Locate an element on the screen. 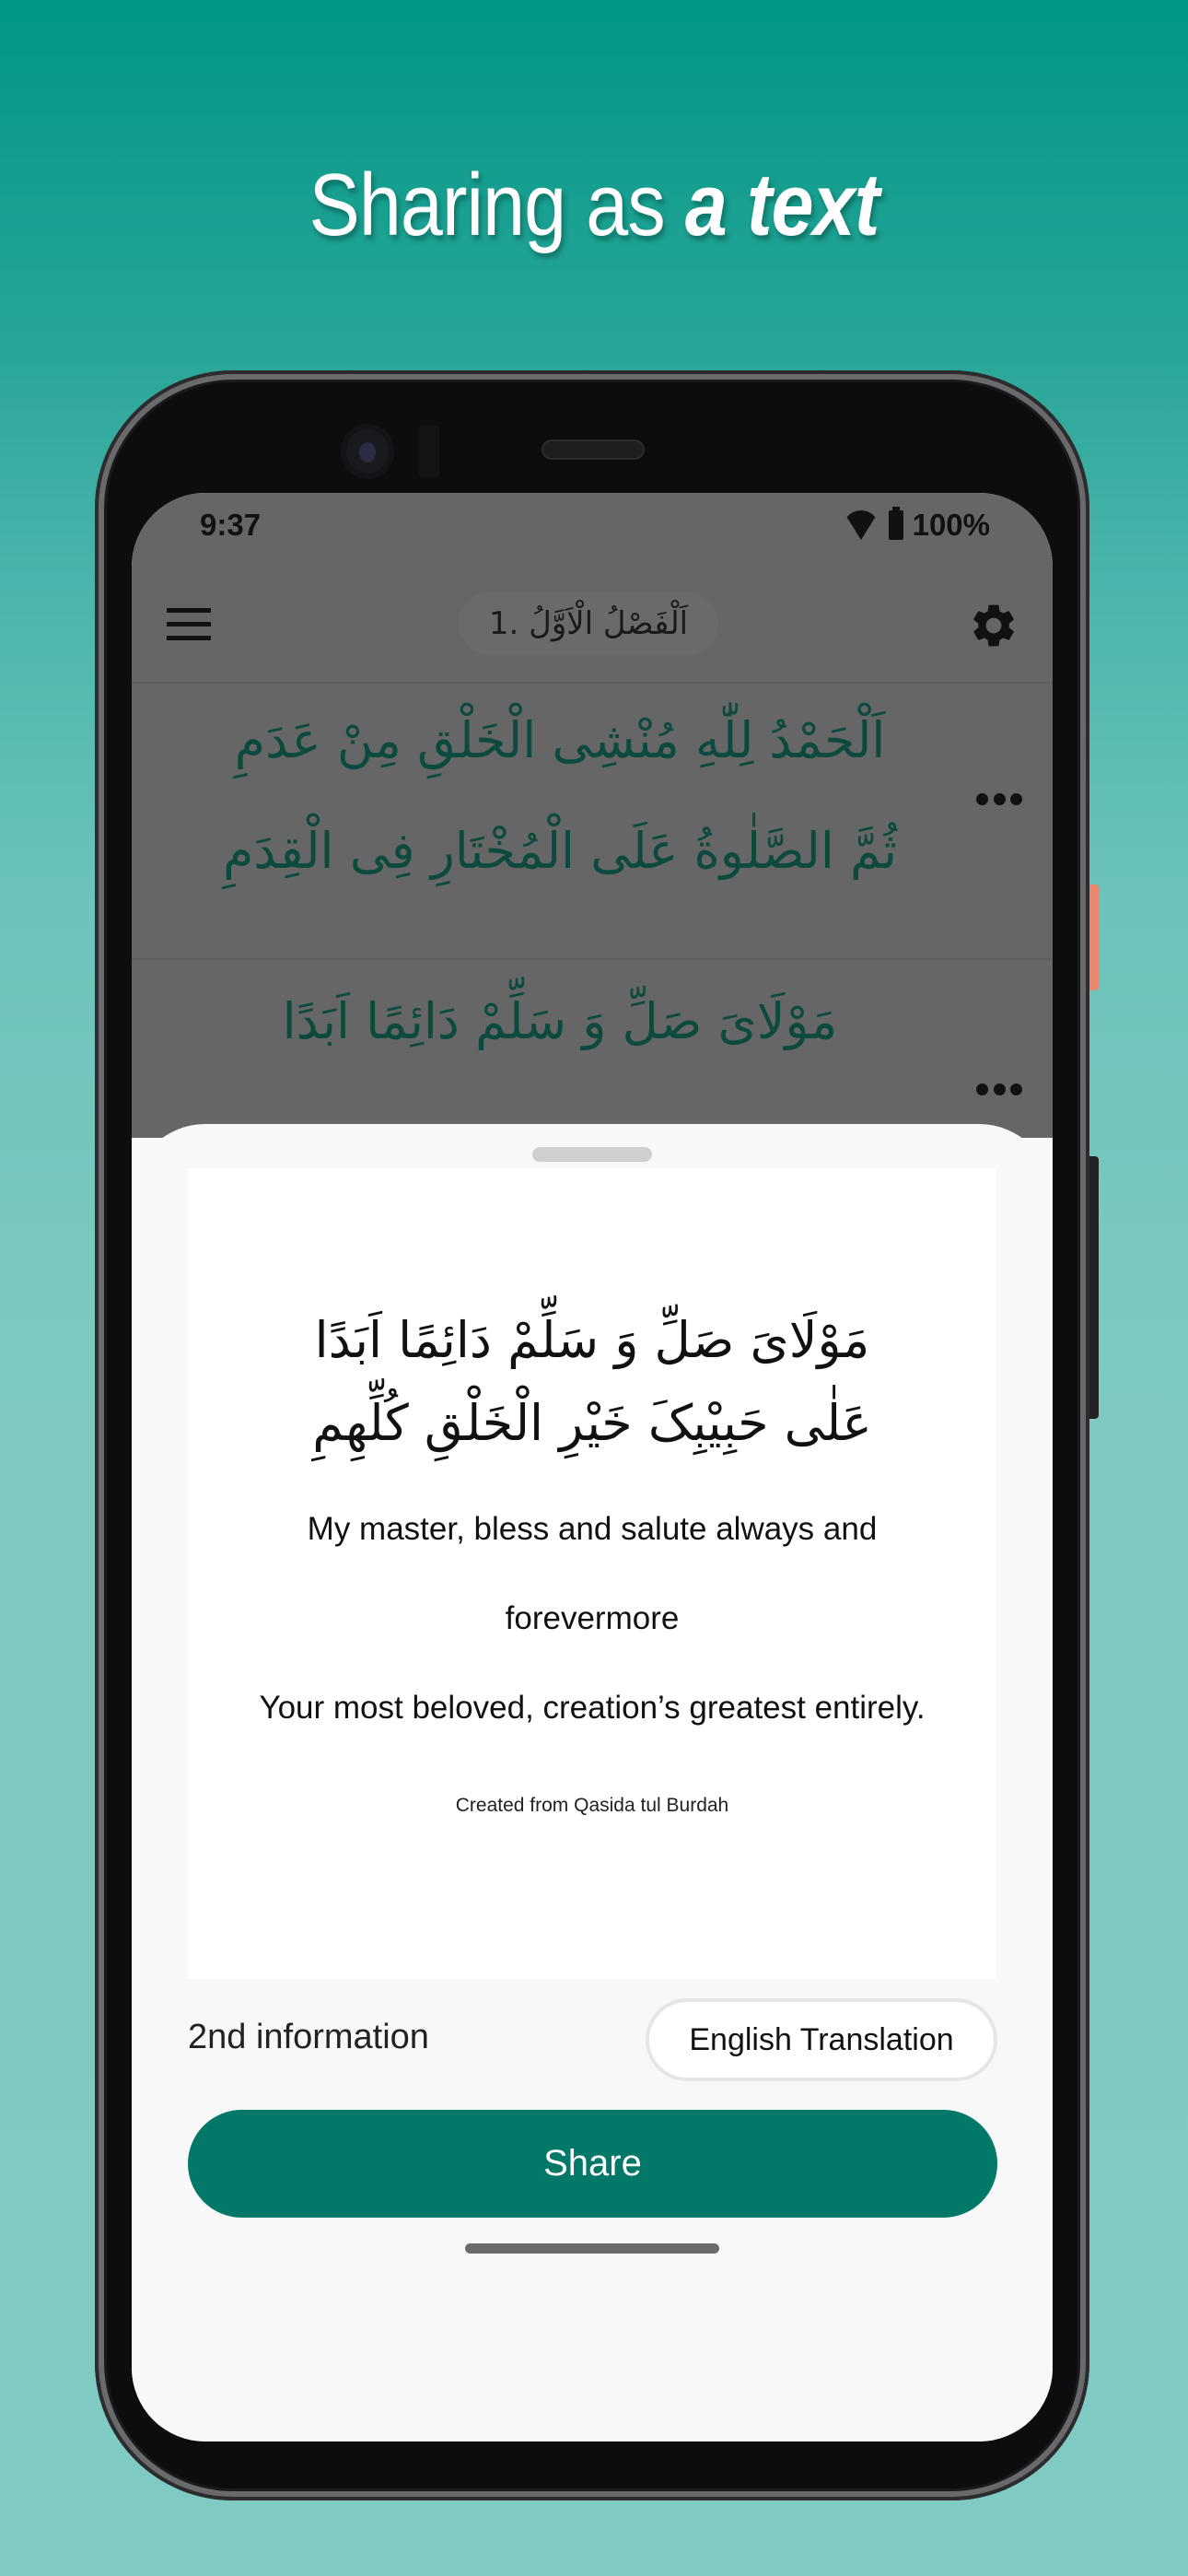  secondary-info-label: 2nd information is located at coordinates (308, 2037).